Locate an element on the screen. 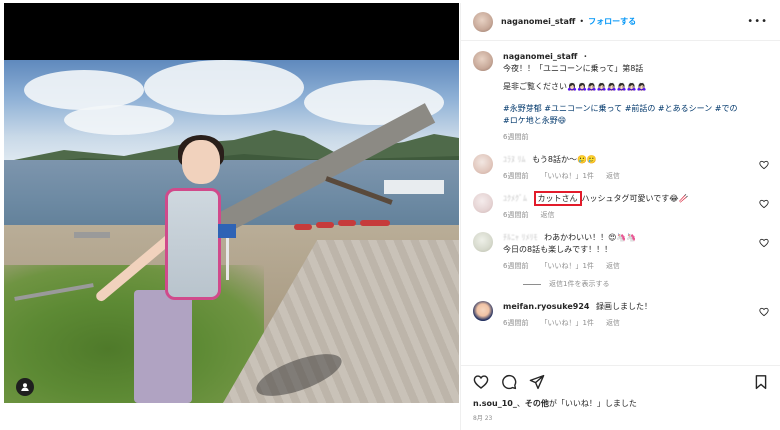  post-header: naganomei_staff • フォローする ••• is located at coordinates (620, 22).